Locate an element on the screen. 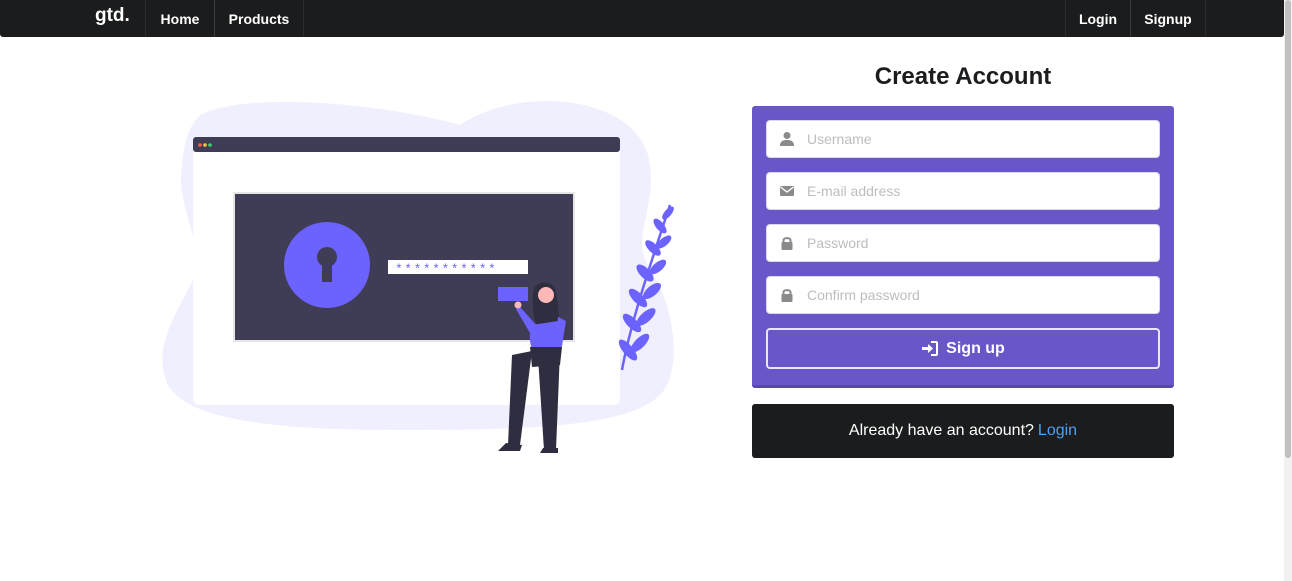 Image resolution: width=1292 pixels, height=581 pixels. sign-up-button: Sign up is located at coordinates (963, 348).